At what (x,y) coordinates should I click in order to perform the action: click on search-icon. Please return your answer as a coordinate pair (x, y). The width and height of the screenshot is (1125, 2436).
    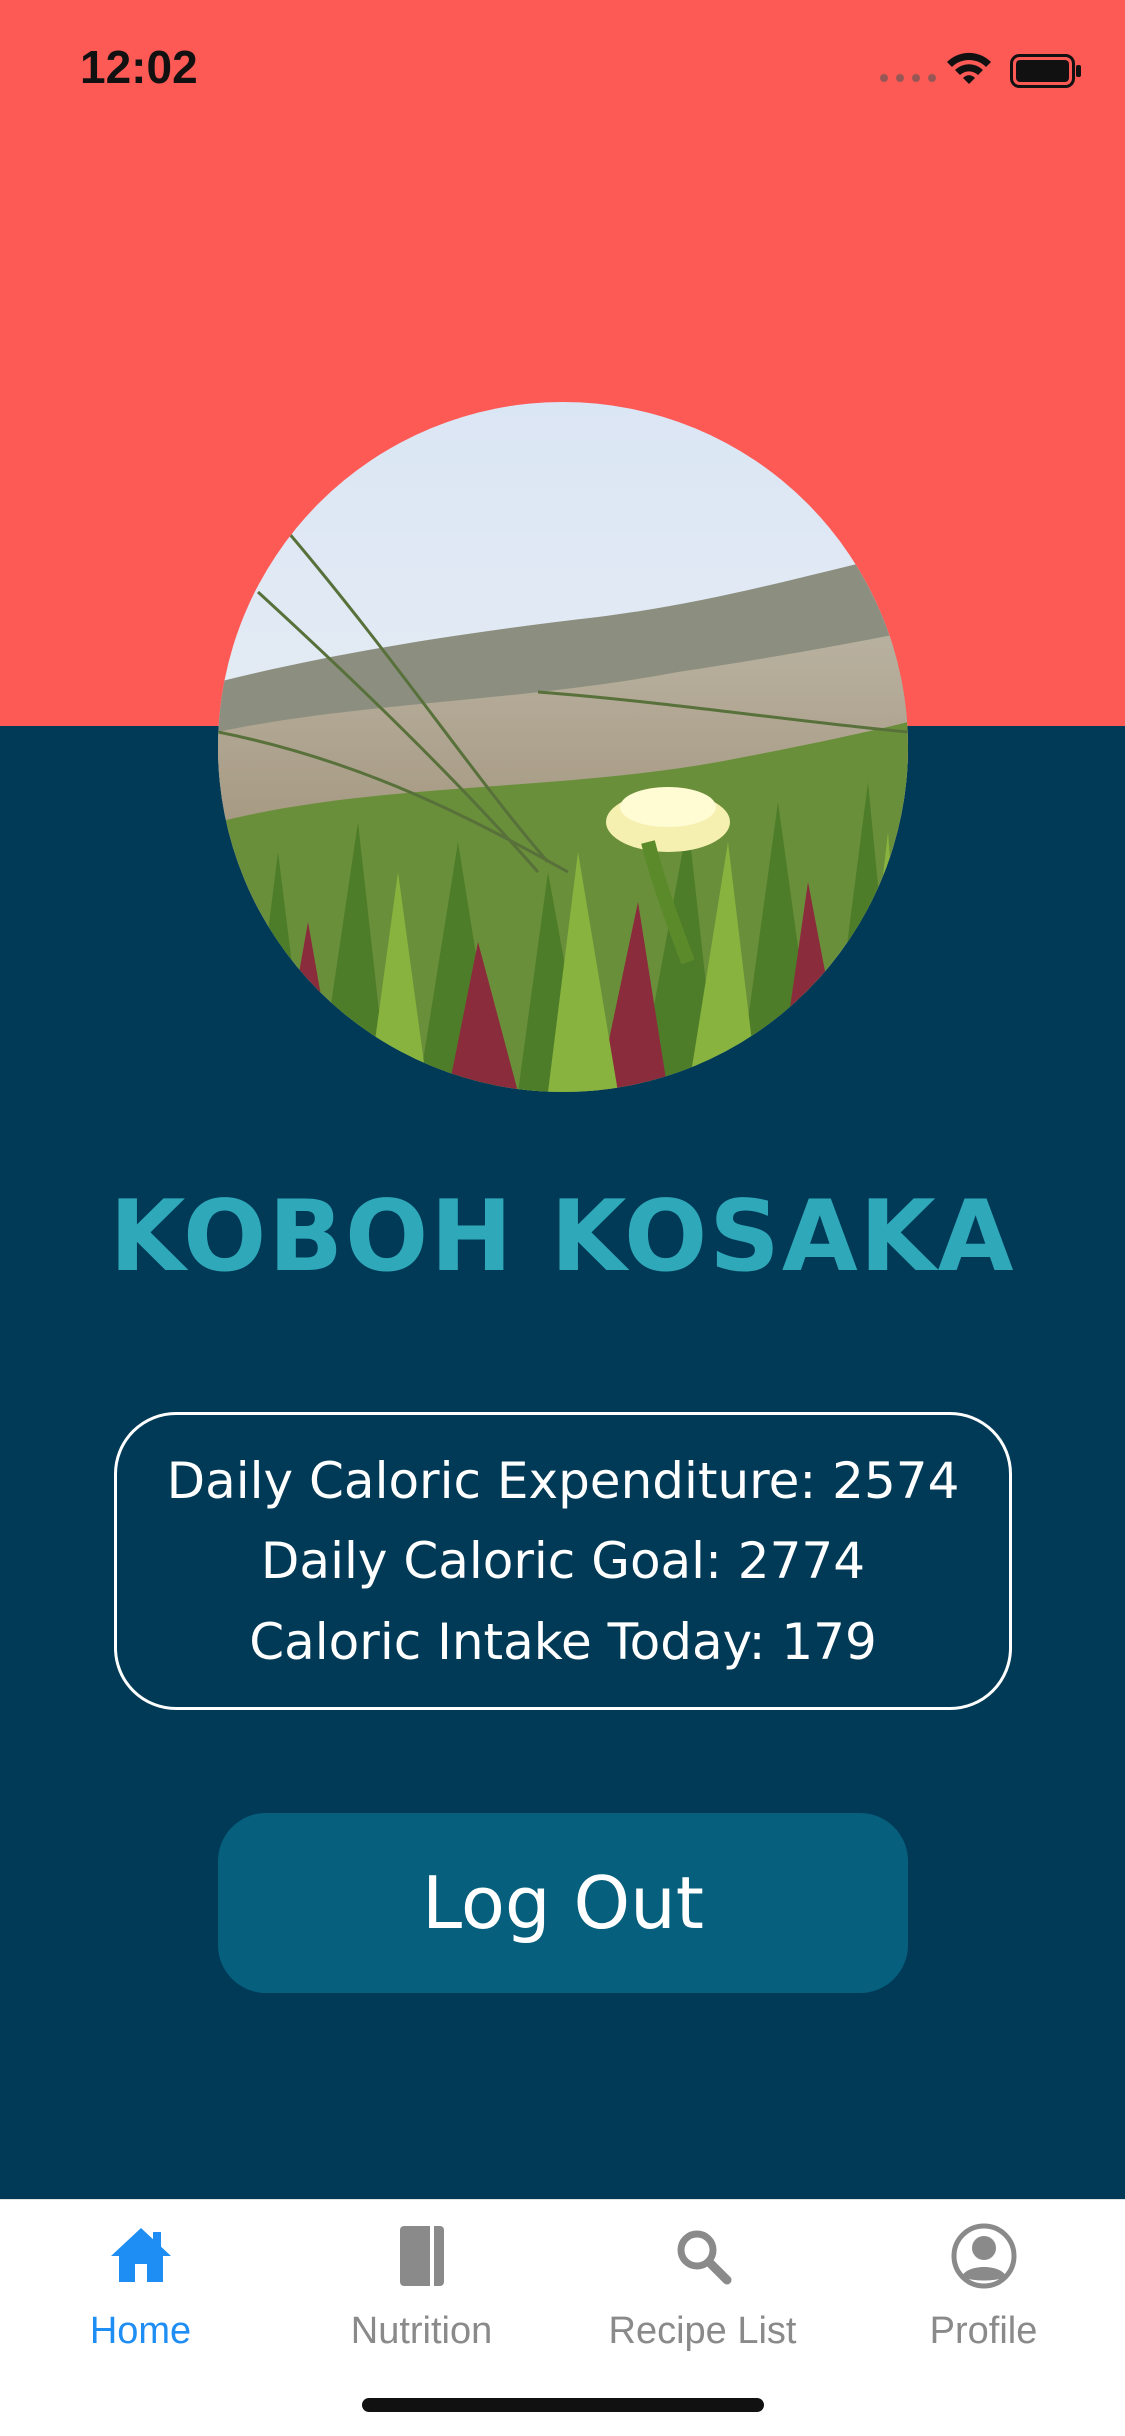
    Looking at the image, I should click on (704, 2257).